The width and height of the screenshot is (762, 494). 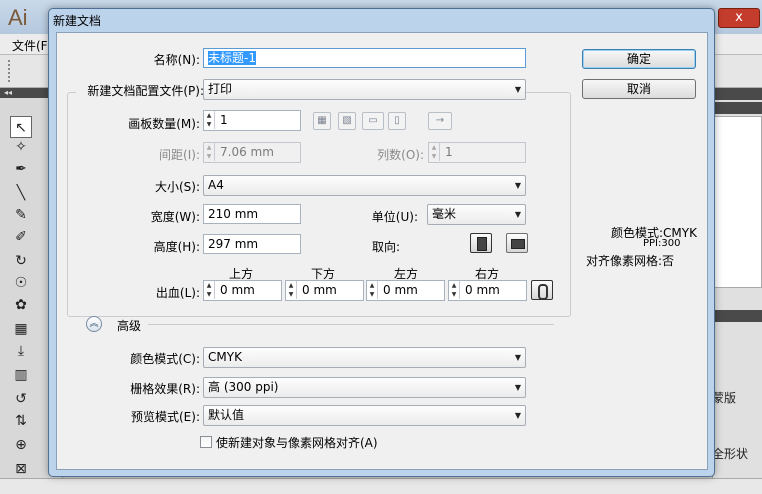 What do you see at coordinates (21, 261) in the screenshot?
I see `rotate-tool-icon: ↻` at bounding box center [21, 261].